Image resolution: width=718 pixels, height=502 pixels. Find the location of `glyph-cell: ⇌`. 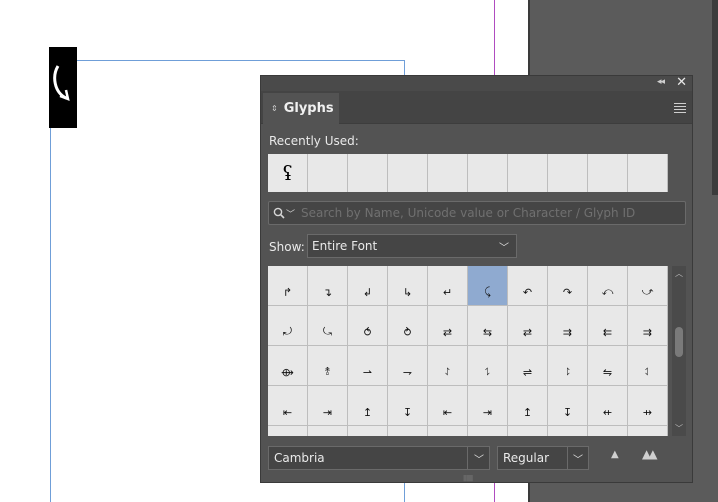

glyph-cell: ⇌ is located at coordinates (528, 366).